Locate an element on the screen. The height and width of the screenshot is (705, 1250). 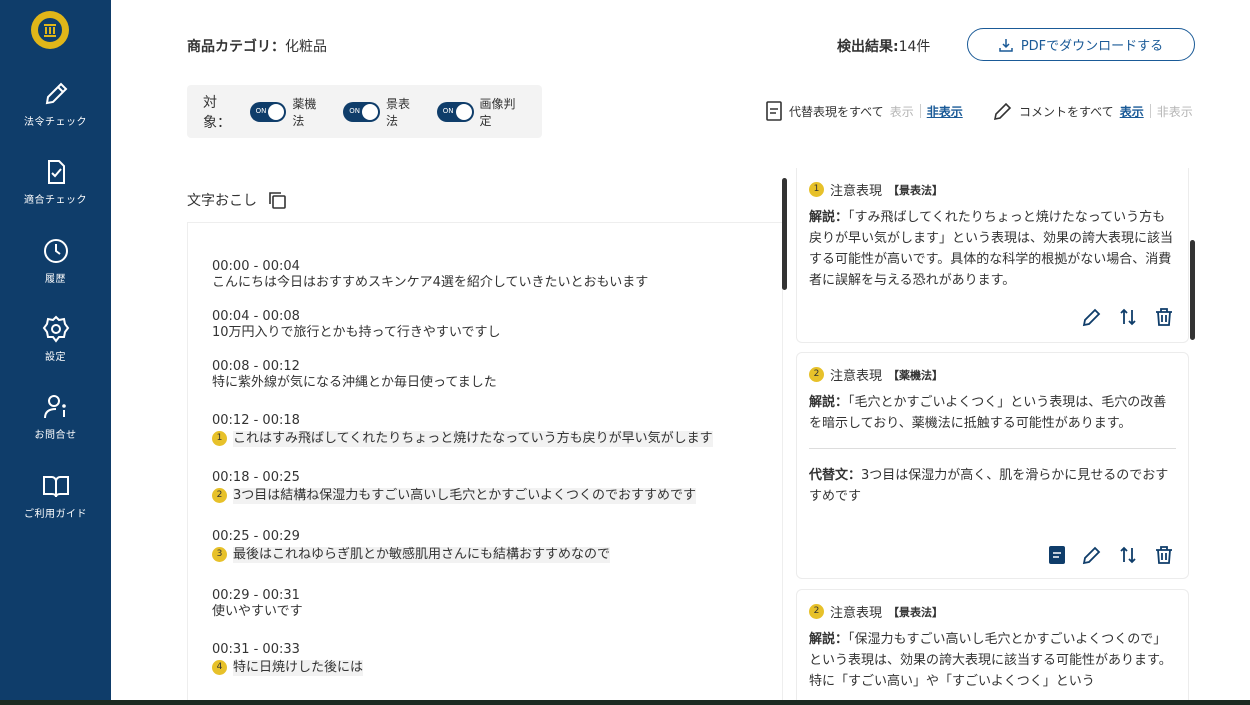
category-value: 化粧品 is located at coordinates (306, 47).